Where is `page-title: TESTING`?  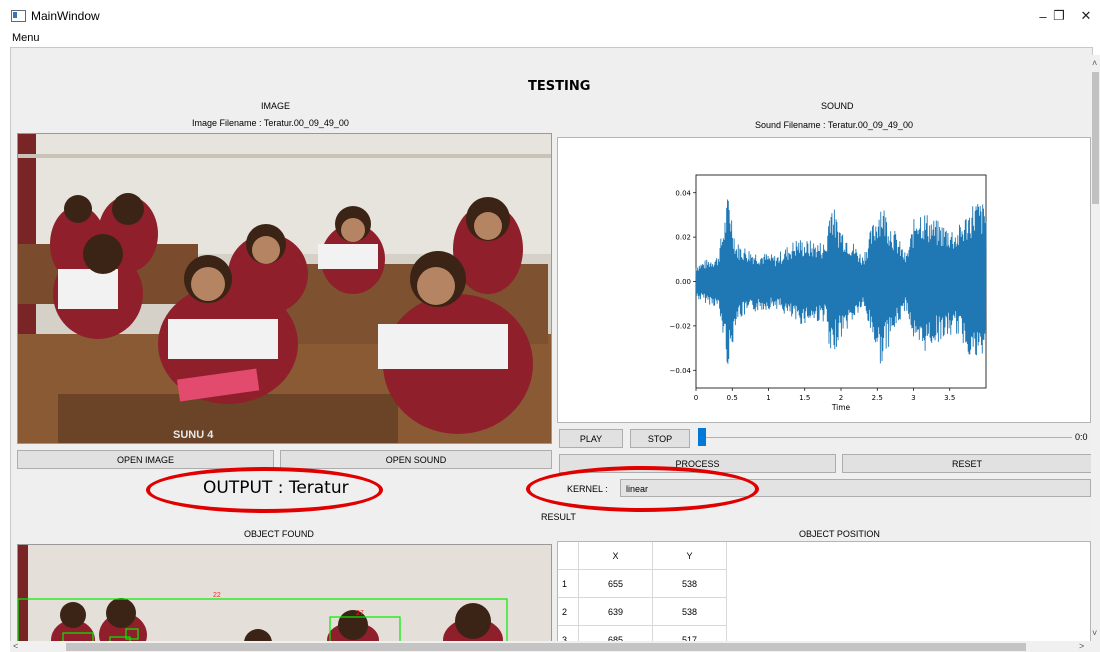
page-title: TESTING is located at coordinates (559, 86).